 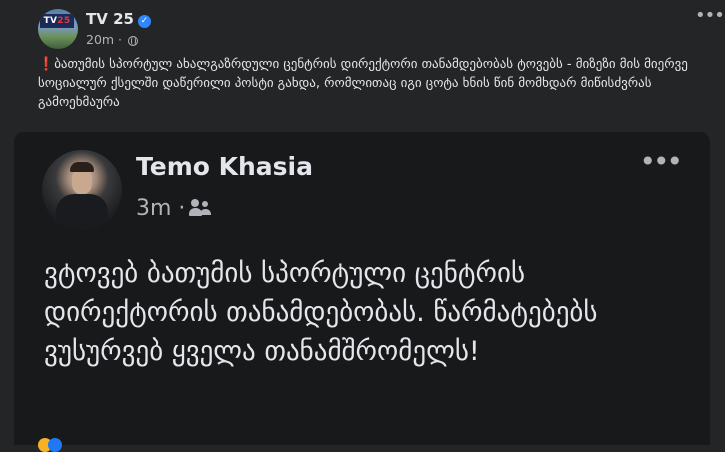 I want to click on post-meta: 20m ·, so click(x=112, y=39).